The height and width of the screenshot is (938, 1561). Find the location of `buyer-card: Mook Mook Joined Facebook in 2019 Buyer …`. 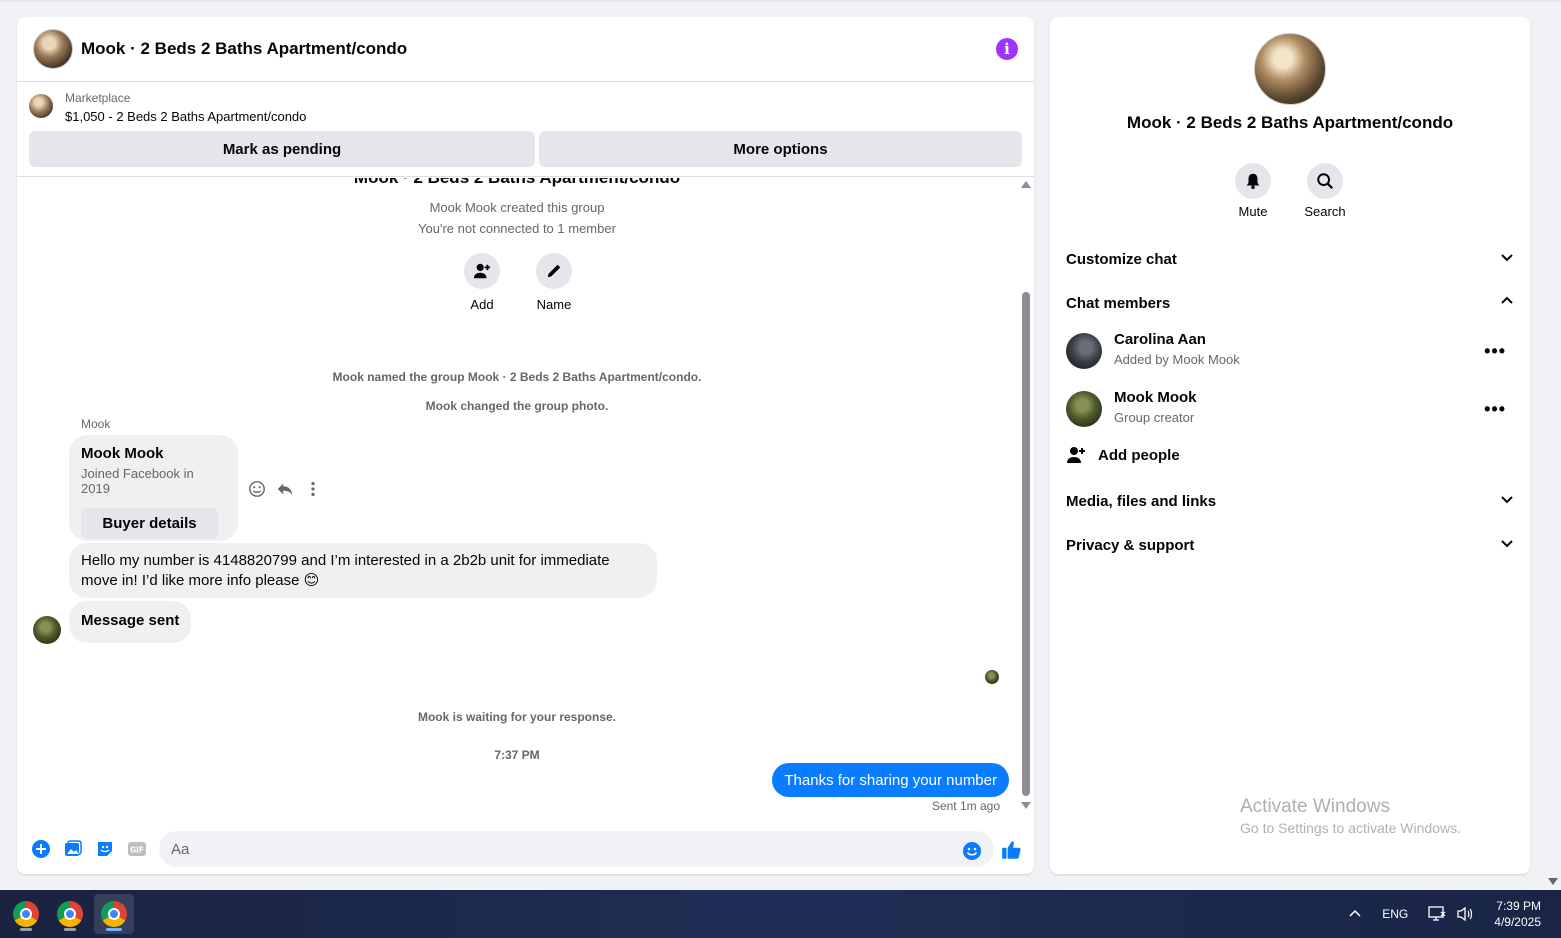

buyer-card: Mook Mook Joined Facebook in 2019 Buyer … is located at coordinates (153, 488).